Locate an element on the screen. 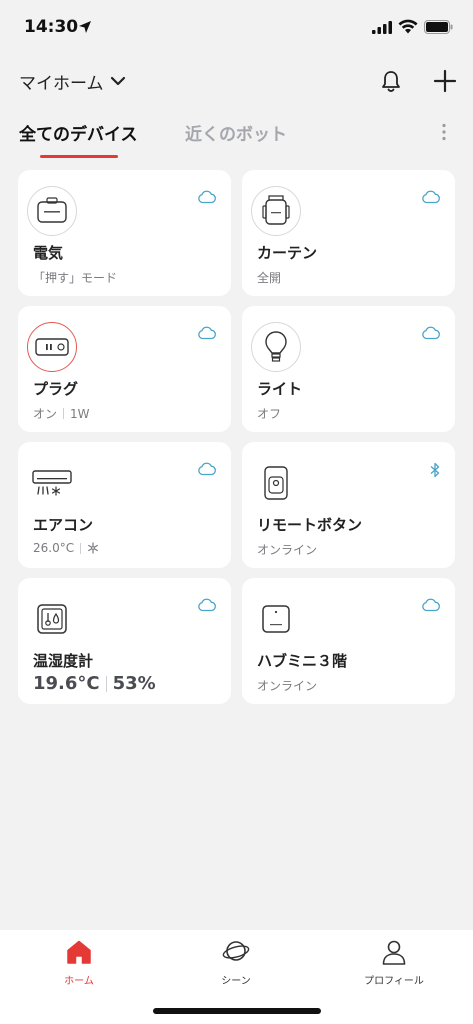  hub-mini-icon is located at coordinates (276, 619).